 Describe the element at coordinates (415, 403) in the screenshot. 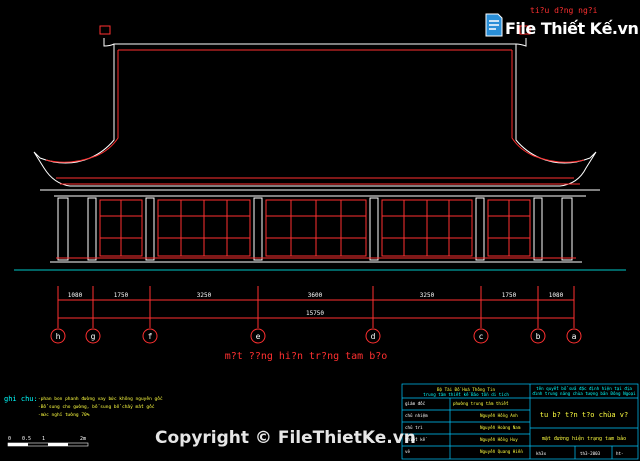

I see `tb-role: giám đốc` at that location.